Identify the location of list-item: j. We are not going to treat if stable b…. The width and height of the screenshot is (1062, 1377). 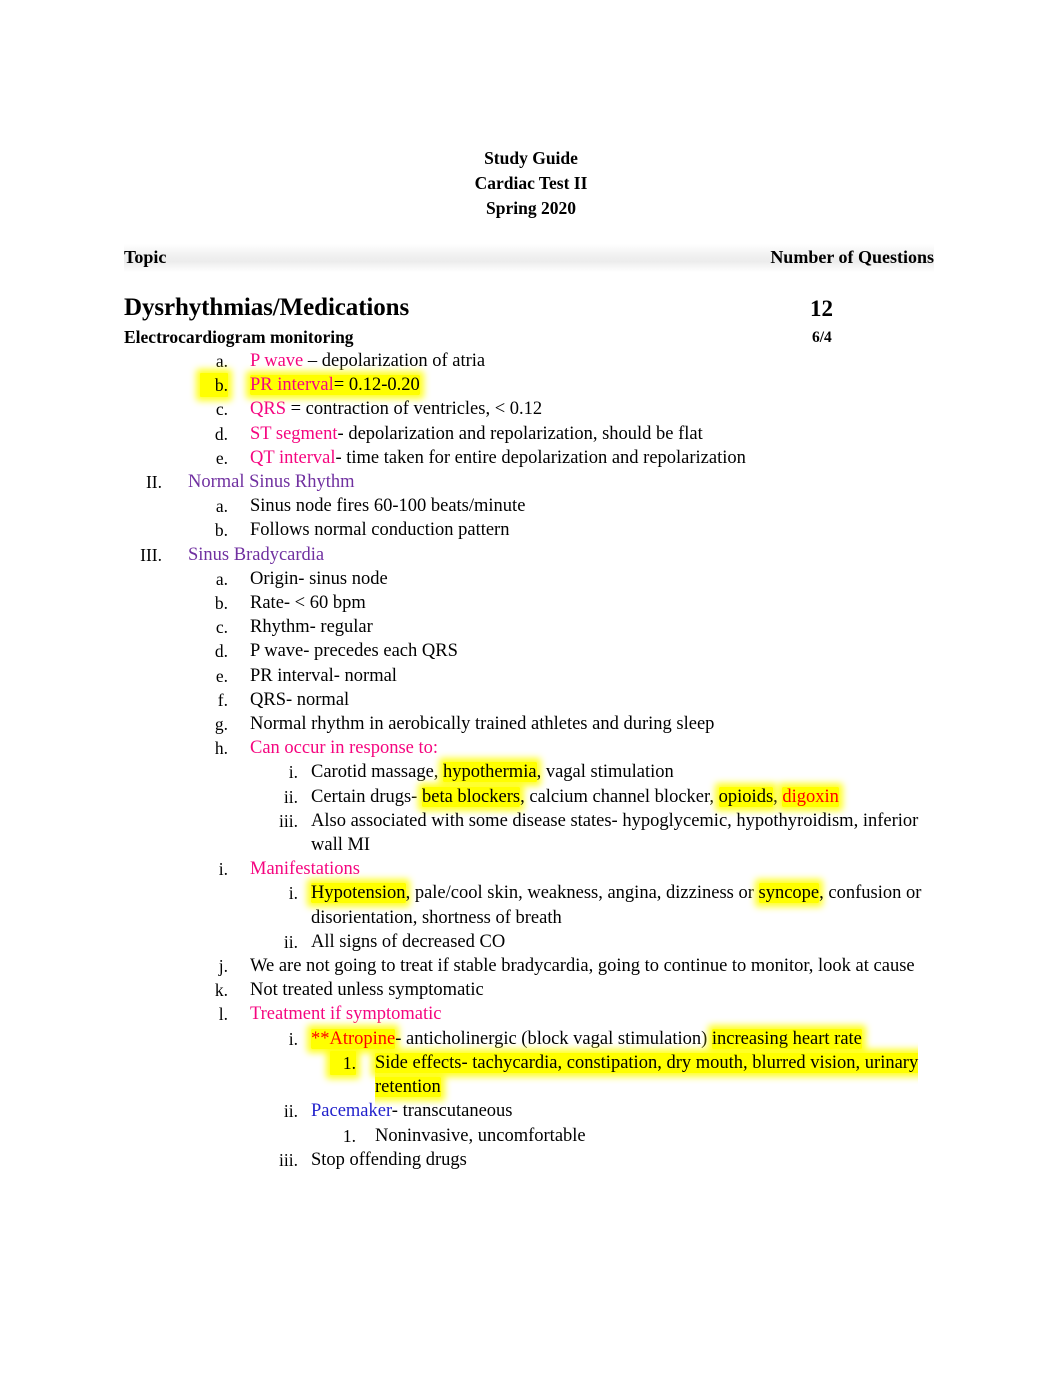
(531, 966).